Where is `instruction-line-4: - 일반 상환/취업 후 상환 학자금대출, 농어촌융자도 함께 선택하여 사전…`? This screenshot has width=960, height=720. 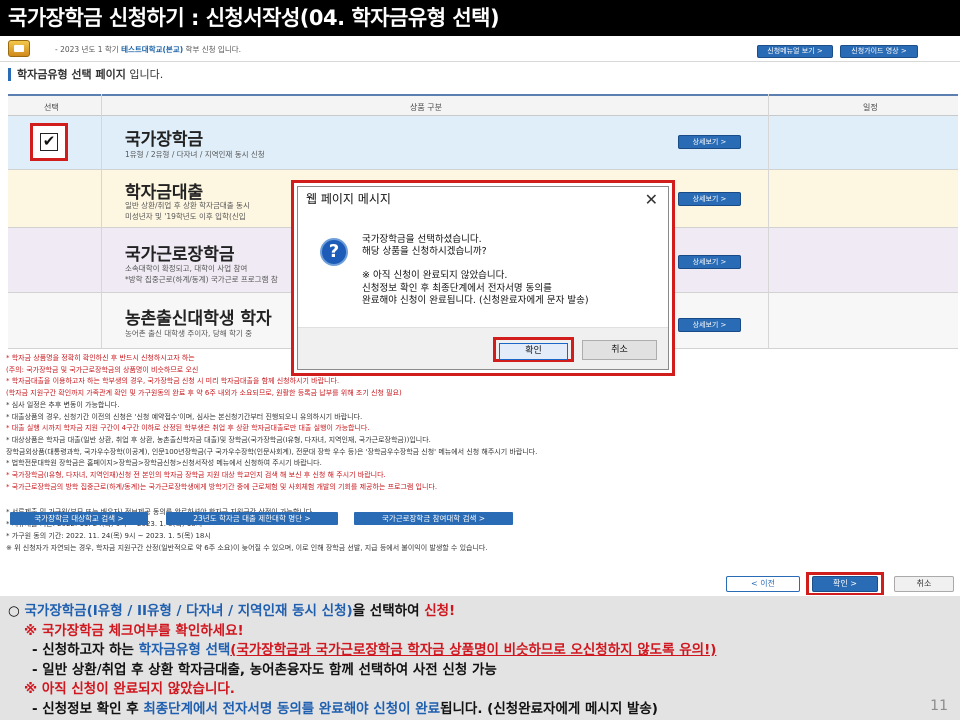 instruction-line-4: - 일반 상환/취업 후 상환 학자금대출, 농어촌융자도 함께 선택하여 사전… is located at coordinates (264, 669).